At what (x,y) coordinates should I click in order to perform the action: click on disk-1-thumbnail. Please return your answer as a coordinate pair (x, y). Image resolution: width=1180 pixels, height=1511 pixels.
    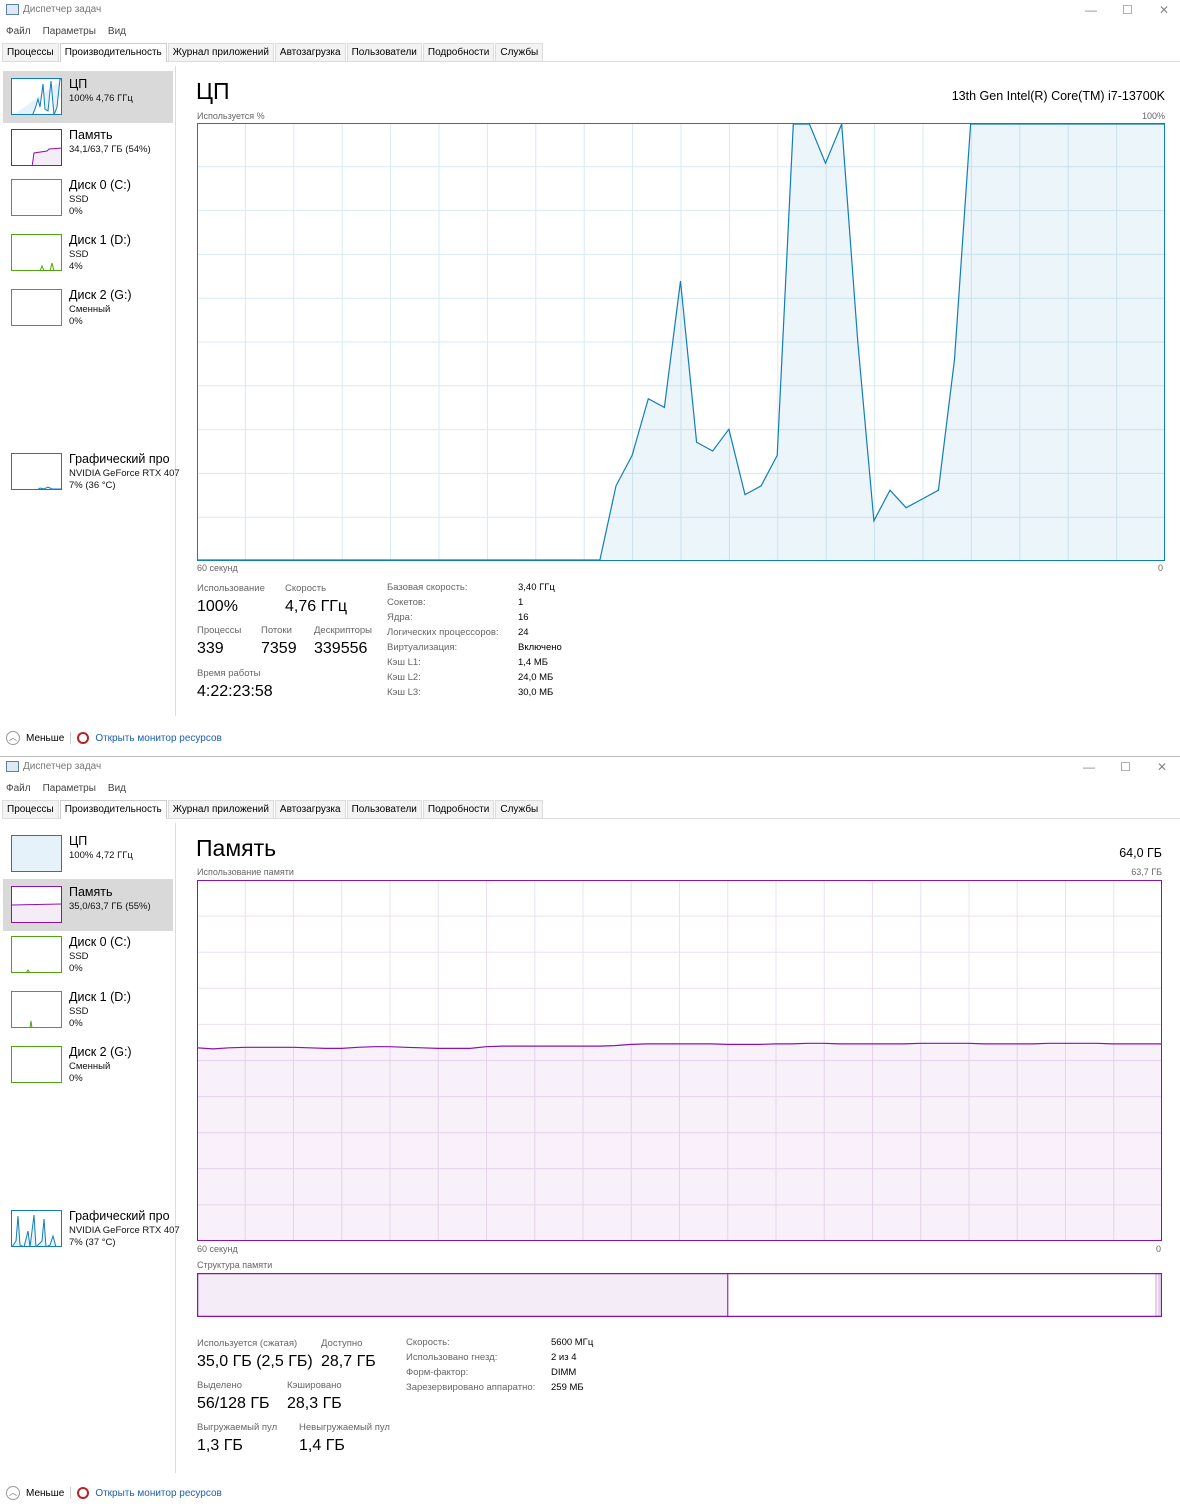
    Looking at the image, I should click on (36, 1009).